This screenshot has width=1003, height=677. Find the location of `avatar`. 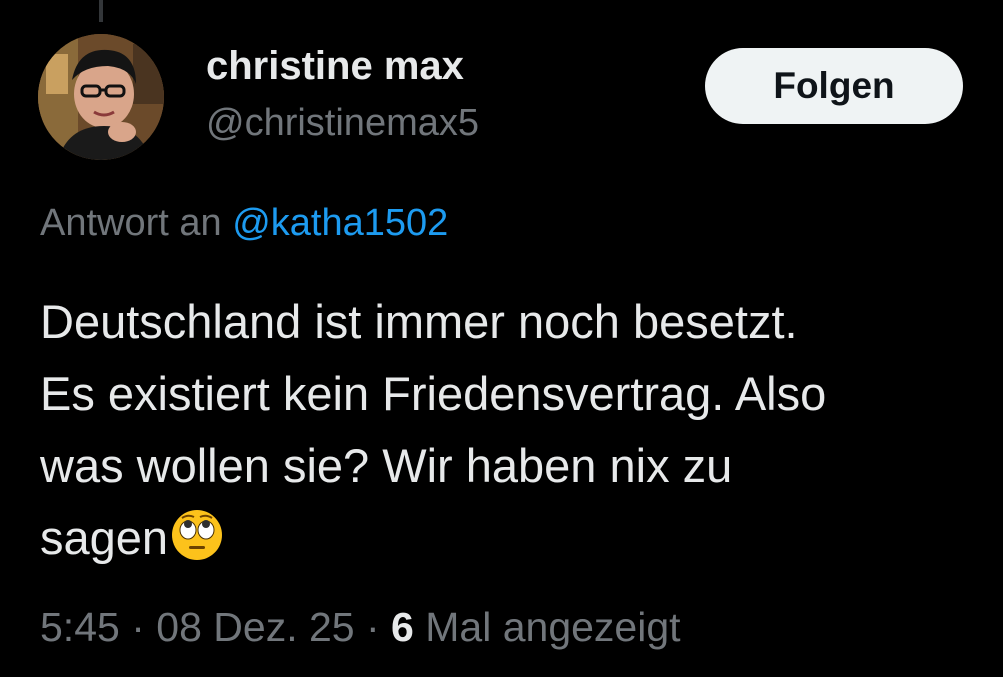

avatar is located at coordinates (101, 97).